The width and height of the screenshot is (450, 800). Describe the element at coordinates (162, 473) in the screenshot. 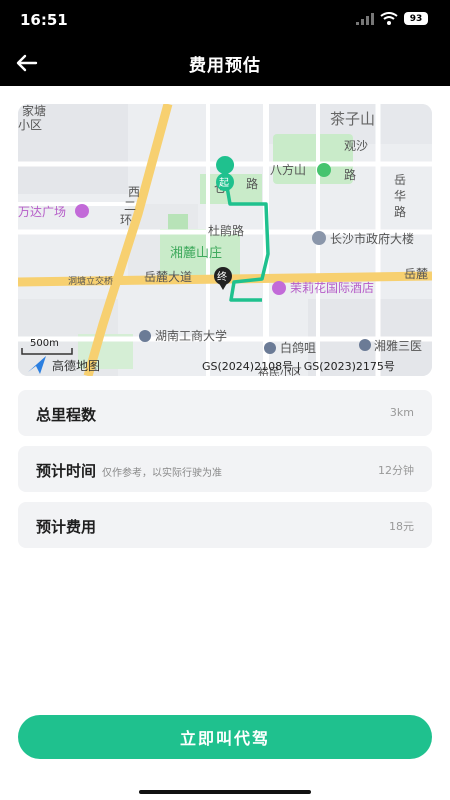

I see `time-note: 仅作参考，以实际行驶为准` at that location.